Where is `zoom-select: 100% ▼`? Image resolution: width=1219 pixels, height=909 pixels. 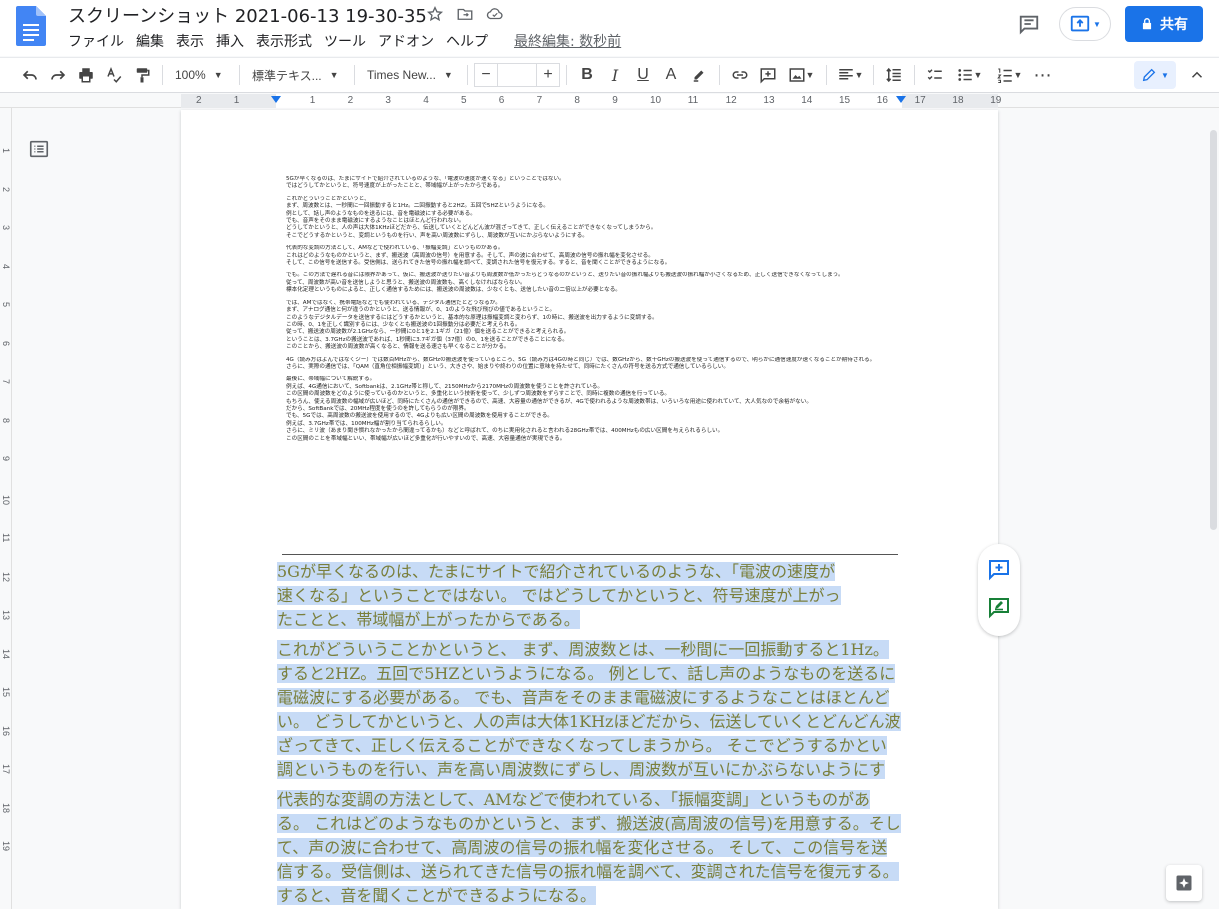
zoom-select: 100% ▼ is located at coordinates (201, 75).